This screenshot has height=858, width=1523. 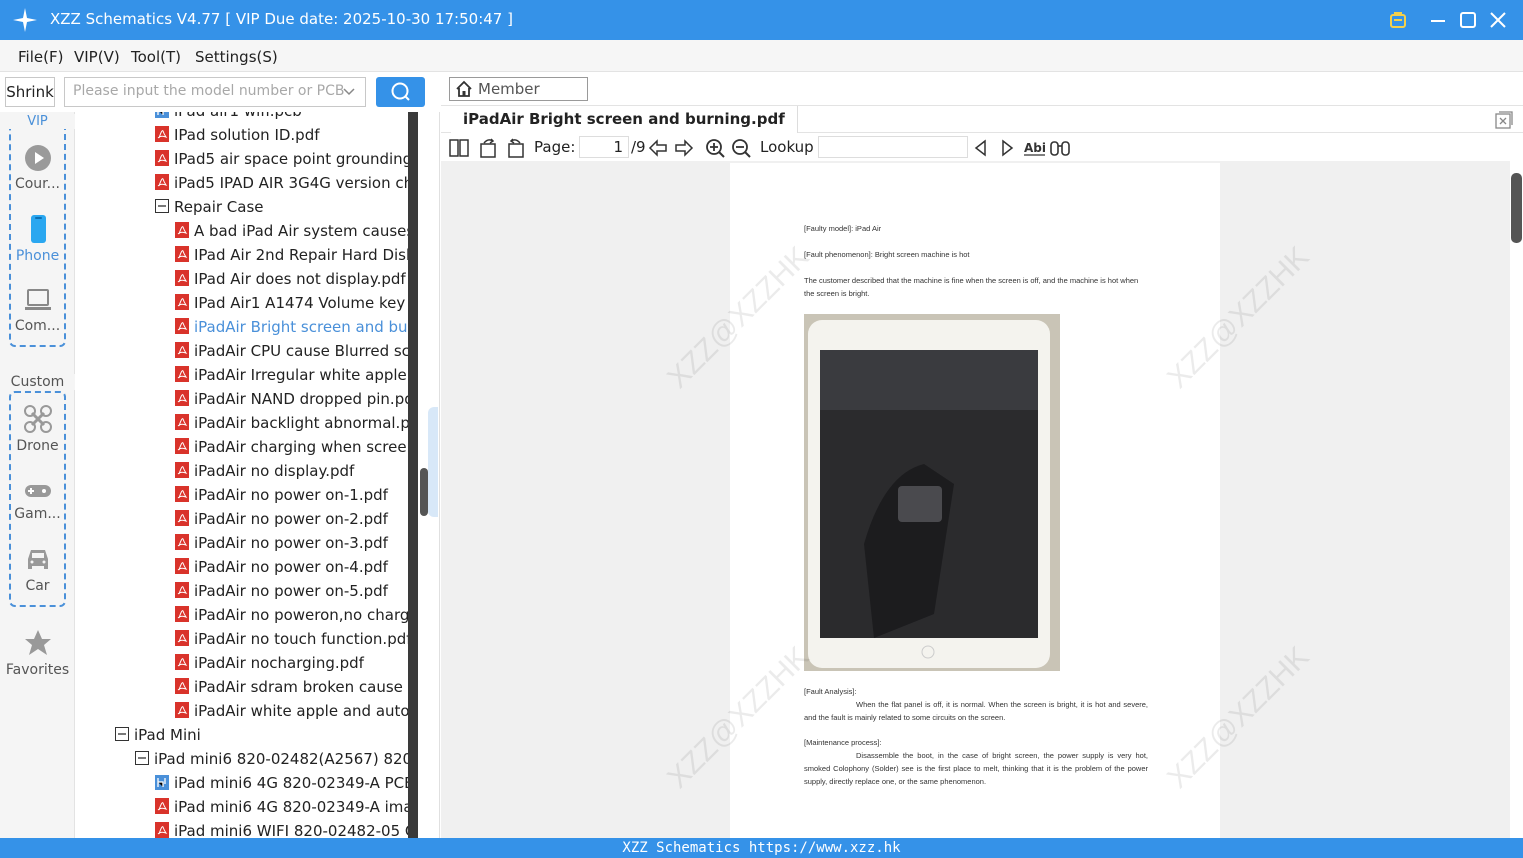 I want to click on tree-item-label: iPadAir no touch function.pdf, so click(x=301, y=639).